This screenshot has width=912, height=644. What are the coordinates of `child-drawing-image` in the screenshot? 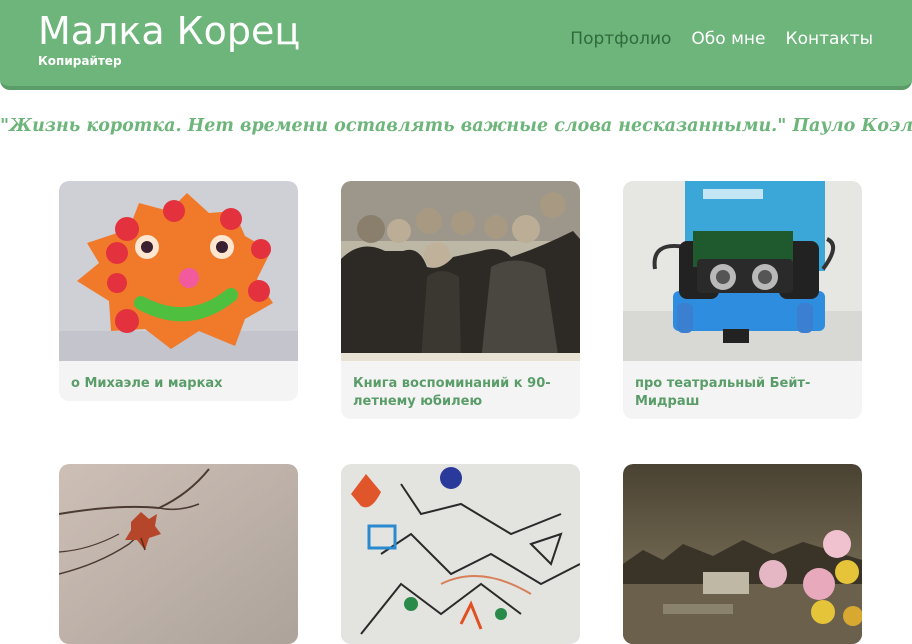 It's located at (460, 554).